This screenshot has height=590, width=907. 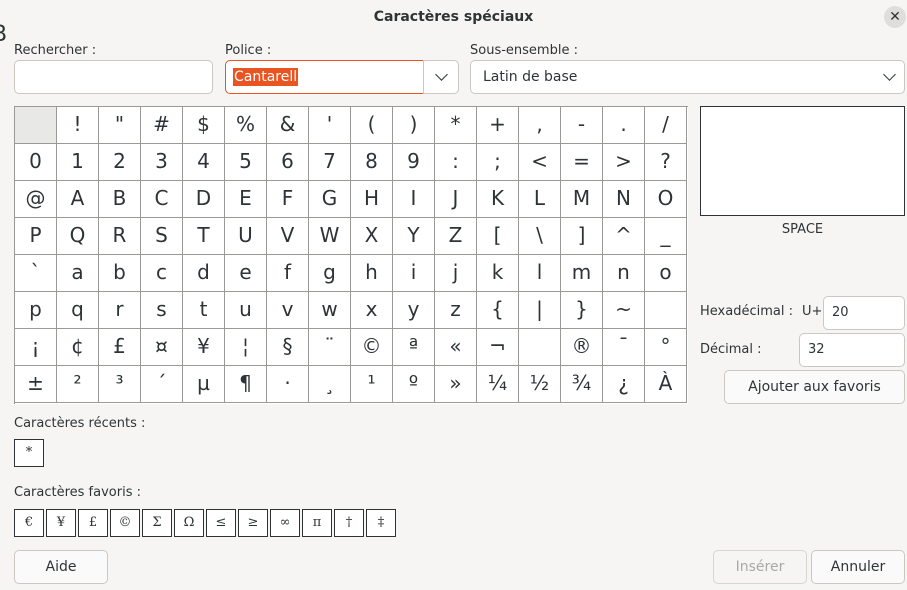 What do you see at coordinates (441, 77) in the screenshot?
I see `font-dropdown-button` at bounding box center [441, 77].